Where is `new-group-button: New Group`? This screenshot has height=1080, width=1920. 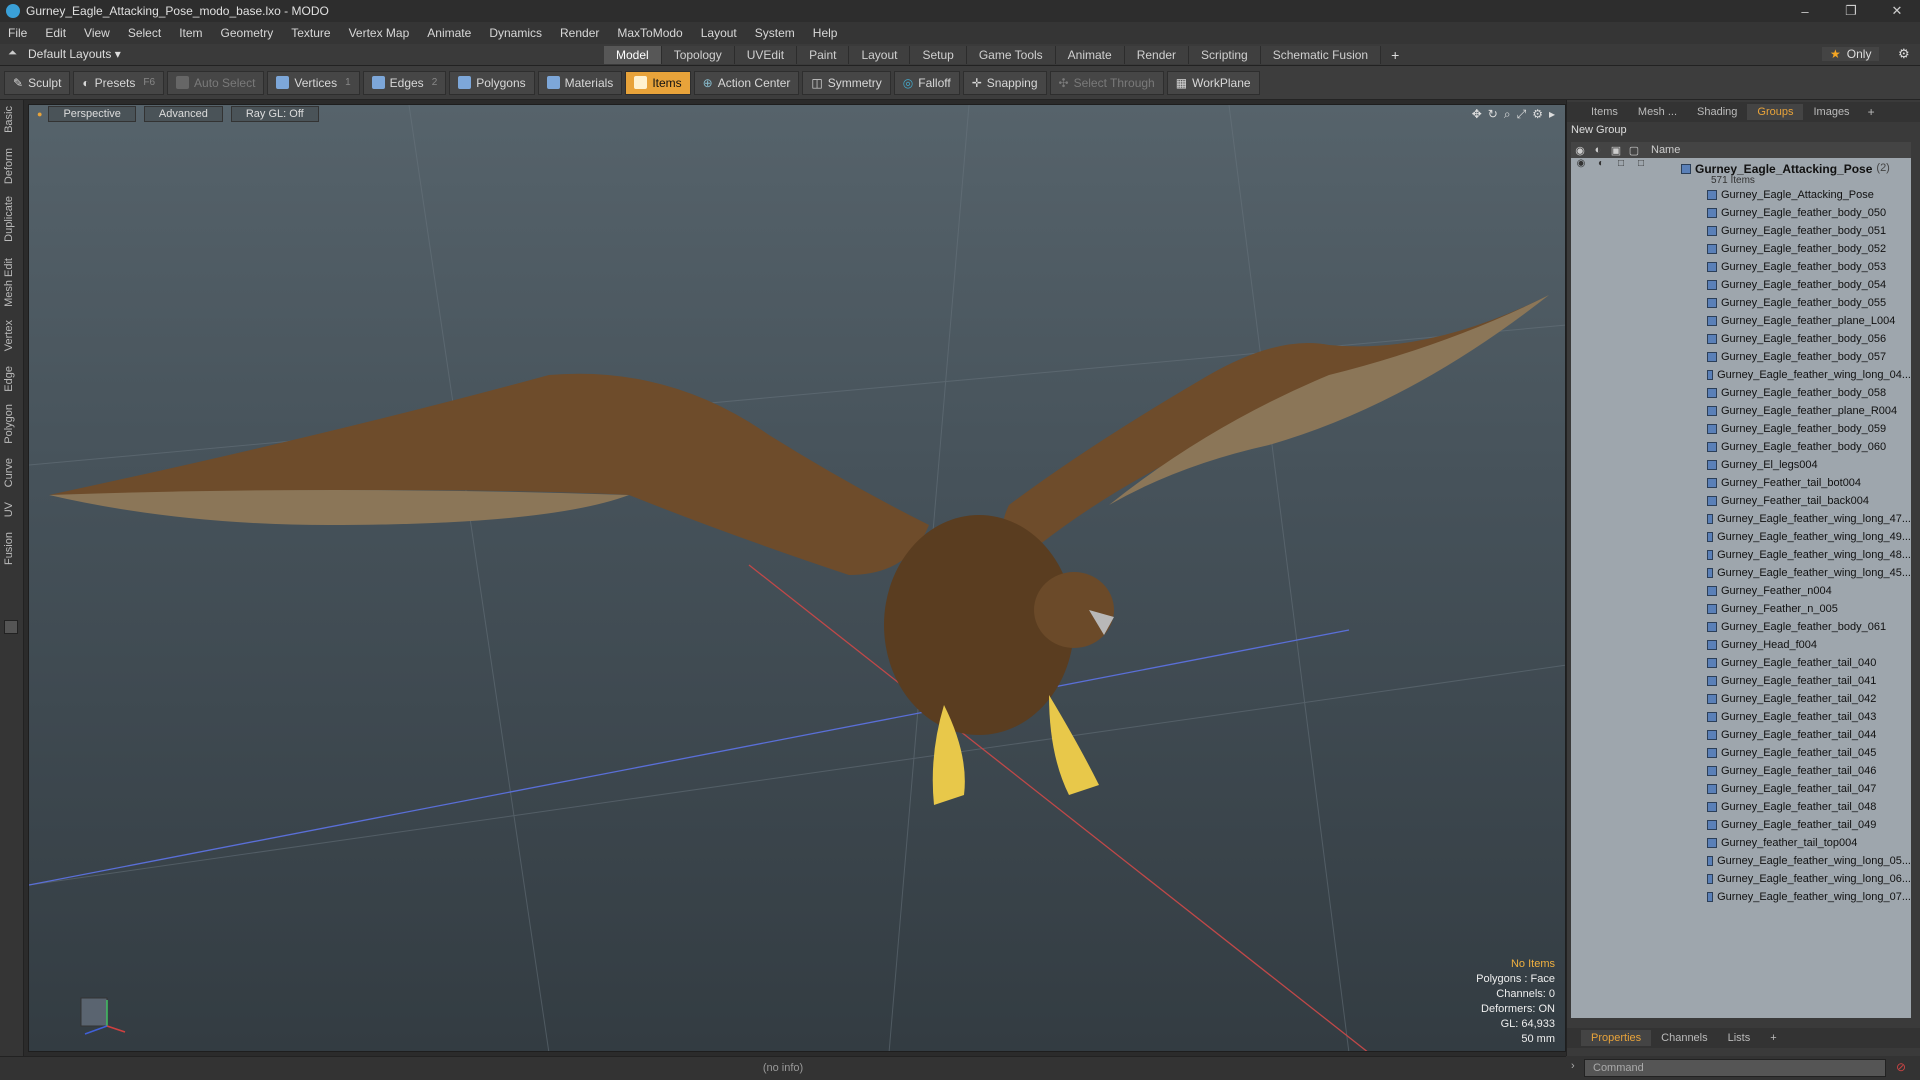 new-group-button: New Group is located at coordinates (1599, 130).